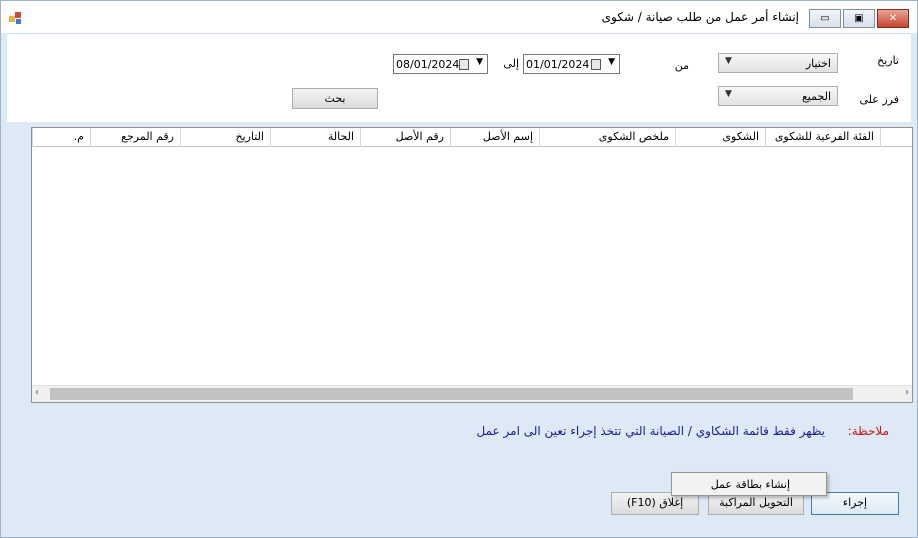 The width and height of the screenshot is (918, 538). What do you see at coordinates (451, 394) in the screenshot?
I see `scrollbar-thumb` at bounding box center [451, 394].